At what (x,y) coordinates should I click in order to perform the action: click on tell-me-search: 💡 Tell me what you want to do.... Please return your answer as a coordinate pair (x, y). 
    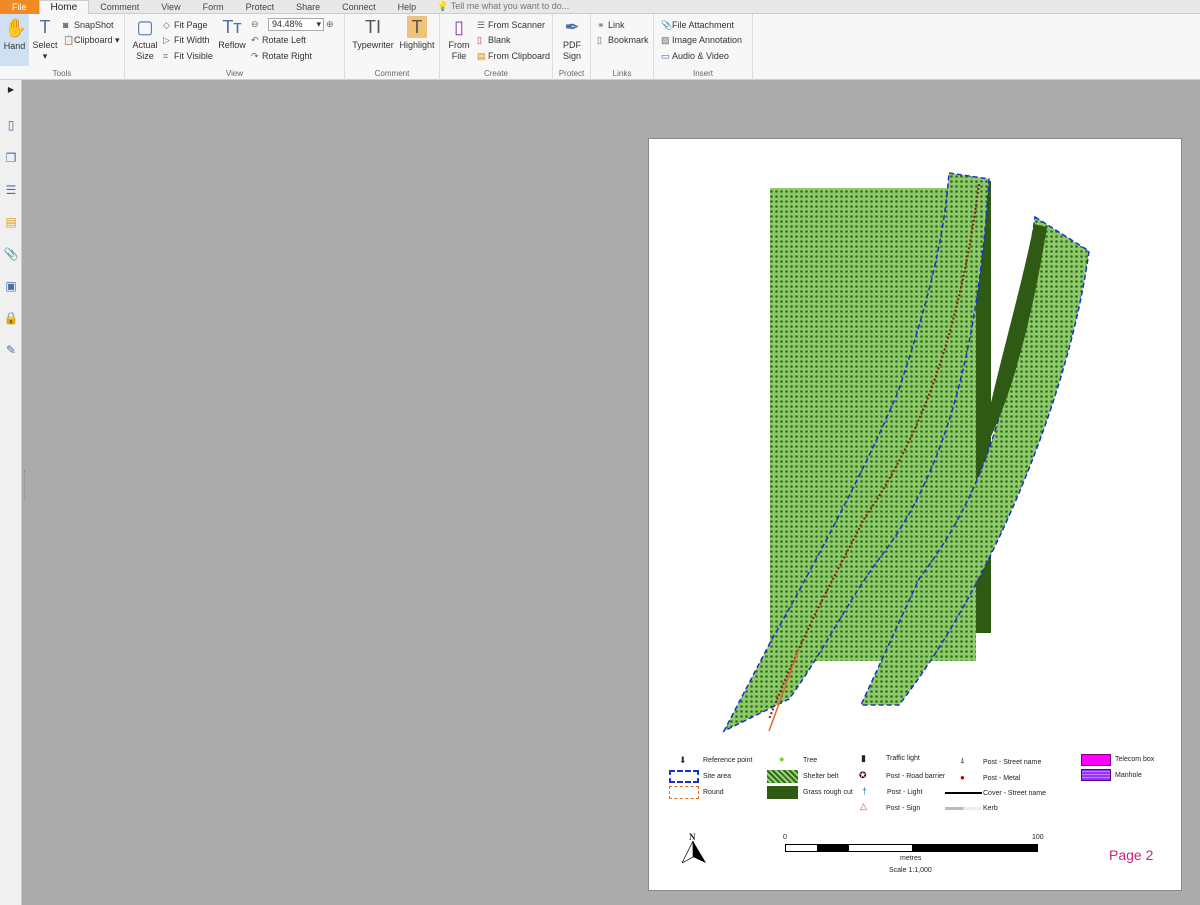
    Looking at the image, I should click on (503, 6).